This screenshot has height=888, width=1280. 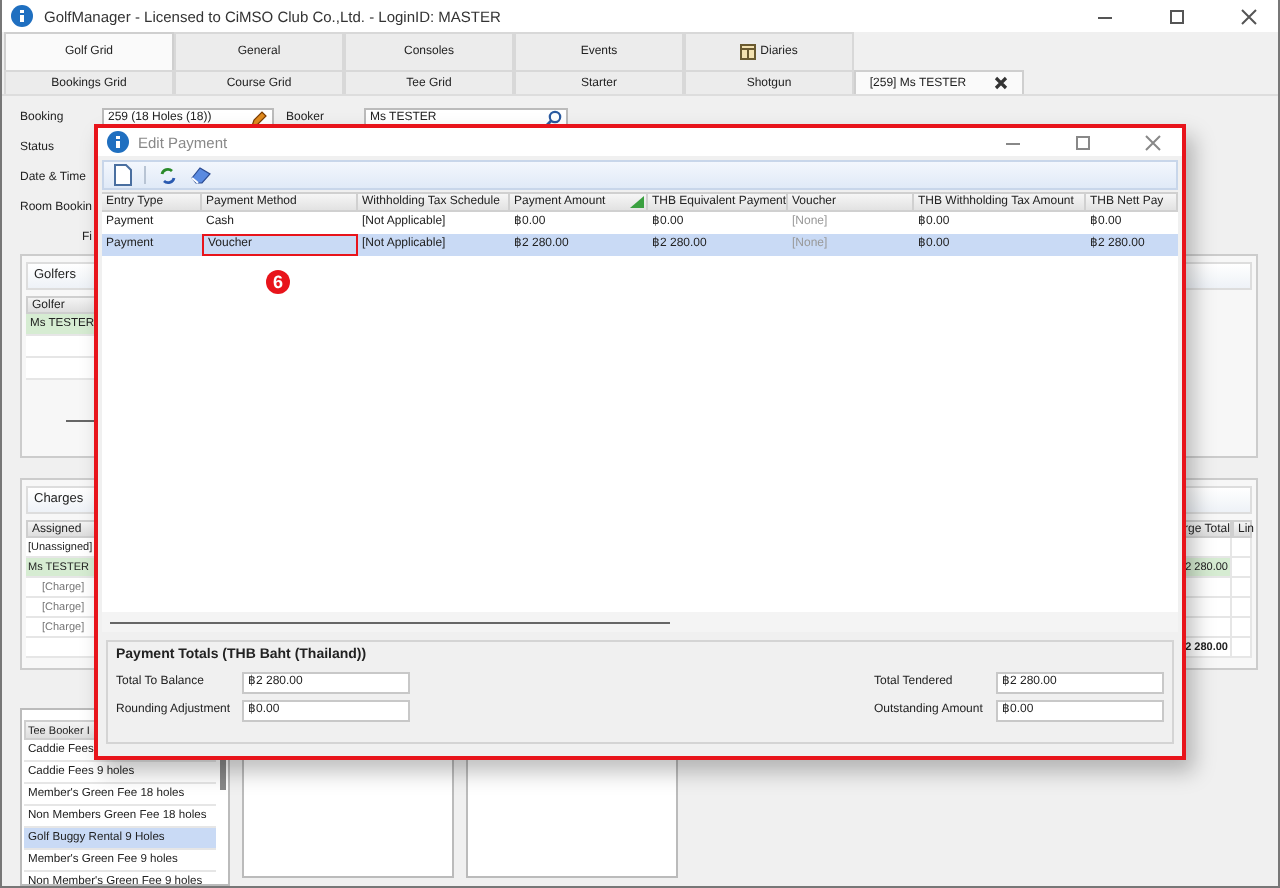 What do you see at coordinates (748, 52) in the screenshot?
I see `calendar-icon` at bounding box center [748, 52].